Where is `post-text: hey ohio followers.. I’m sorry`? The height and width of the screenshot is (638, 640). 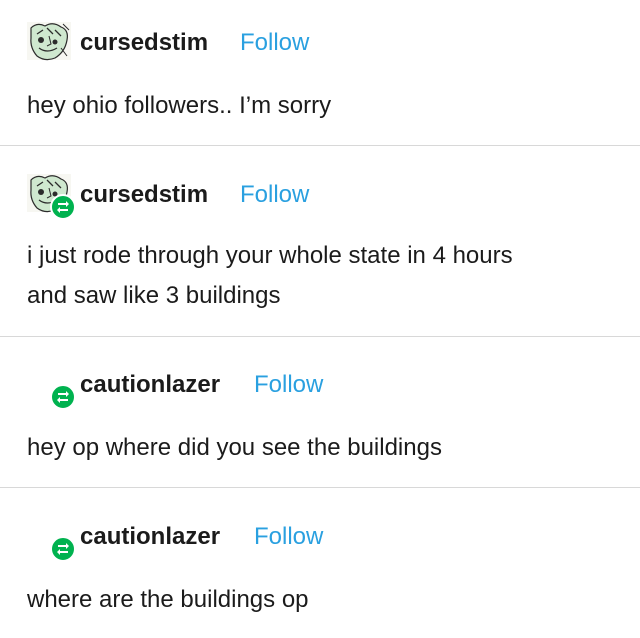
post-text: hey ohio followers.. I’m sorry is located at coordinates (179, 105).